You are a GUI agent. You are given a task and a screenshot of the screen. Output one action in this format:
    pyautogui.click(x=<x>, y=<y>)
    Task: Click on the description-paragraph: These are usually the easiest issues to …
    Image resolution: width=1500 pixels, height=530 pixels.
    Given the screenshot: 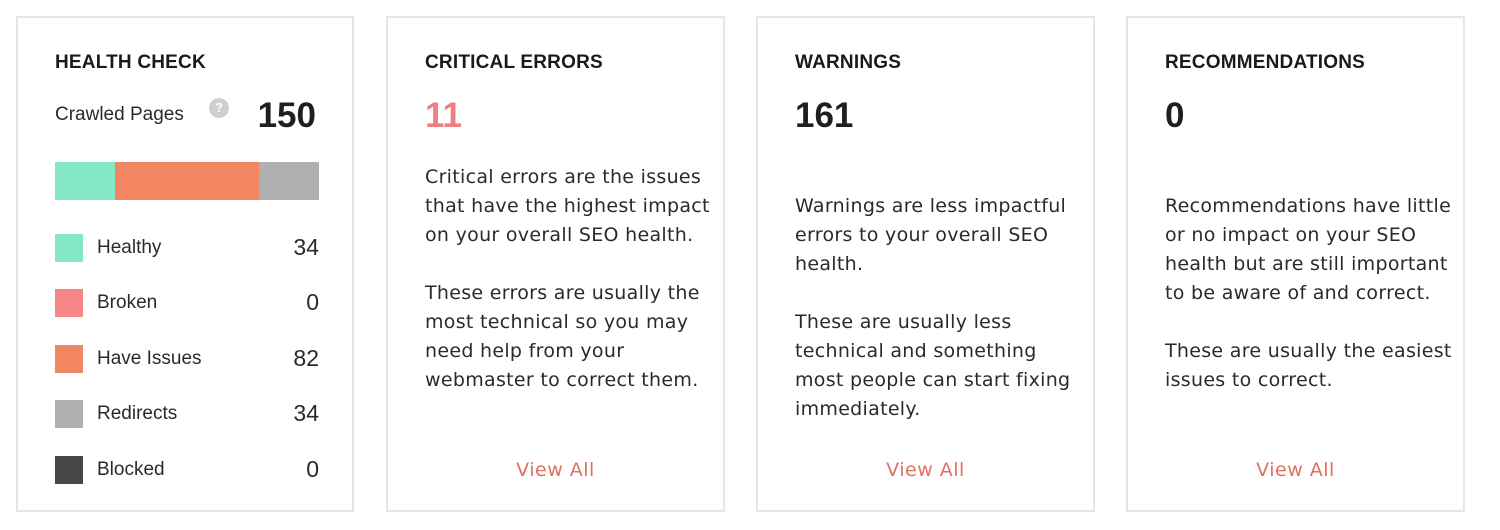 What is the action you would take?
    pyautogui.click(x=1308, y=365)
    